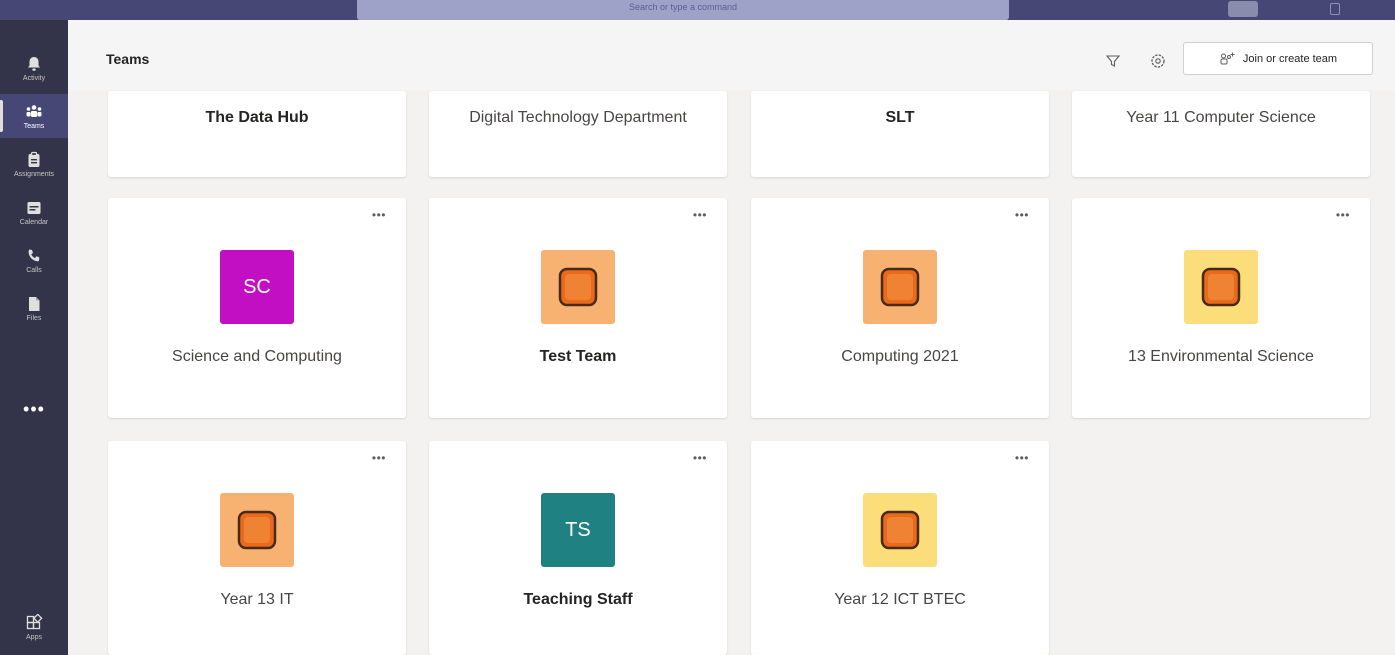 This screenshot has height=655, width=1395. I want to click on team-avatar-tile: SC, so click(257, 287).